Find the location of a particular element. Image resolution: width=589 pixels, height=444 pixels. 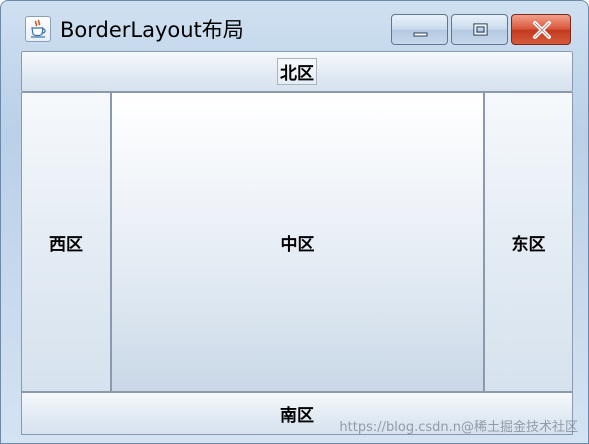

watermark-text: https://blog.csdn.n@稀土掘金技术社区 is located at coordinates (458, 427).